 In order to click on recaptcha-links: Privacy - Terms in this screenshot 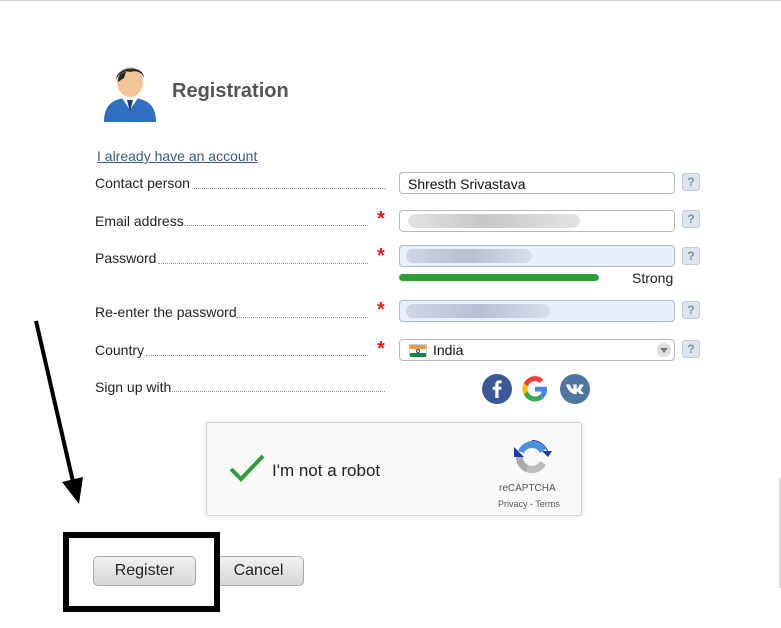, I will do `click(529, 504)`.